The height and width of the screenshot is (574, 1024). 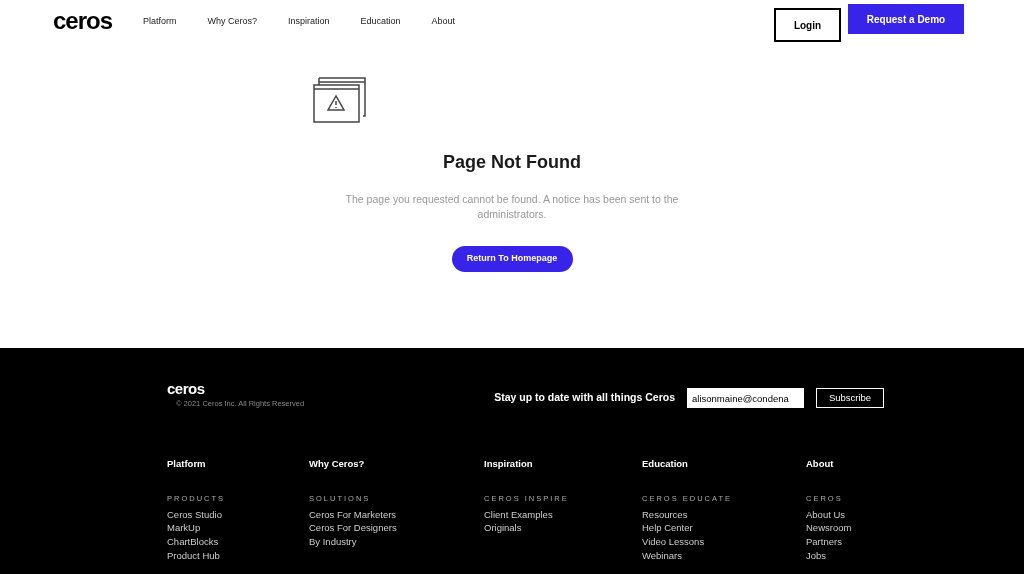 What do you see at coordinates (846, 528) in the screenshot?
I see `footer-link: Newsroom` at bounding box center [846, 528].